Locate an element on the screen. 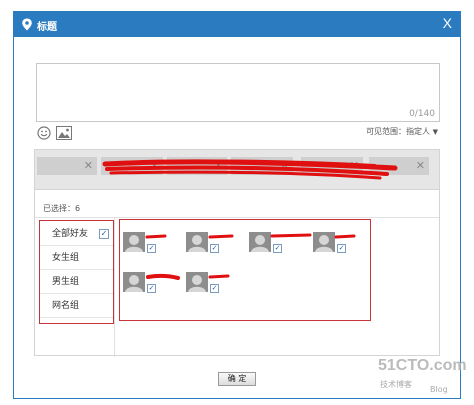 The height and width of the screenshot is (405, 474). watermark-subtitle: 技术博客 is located at coordinates (396, 384).